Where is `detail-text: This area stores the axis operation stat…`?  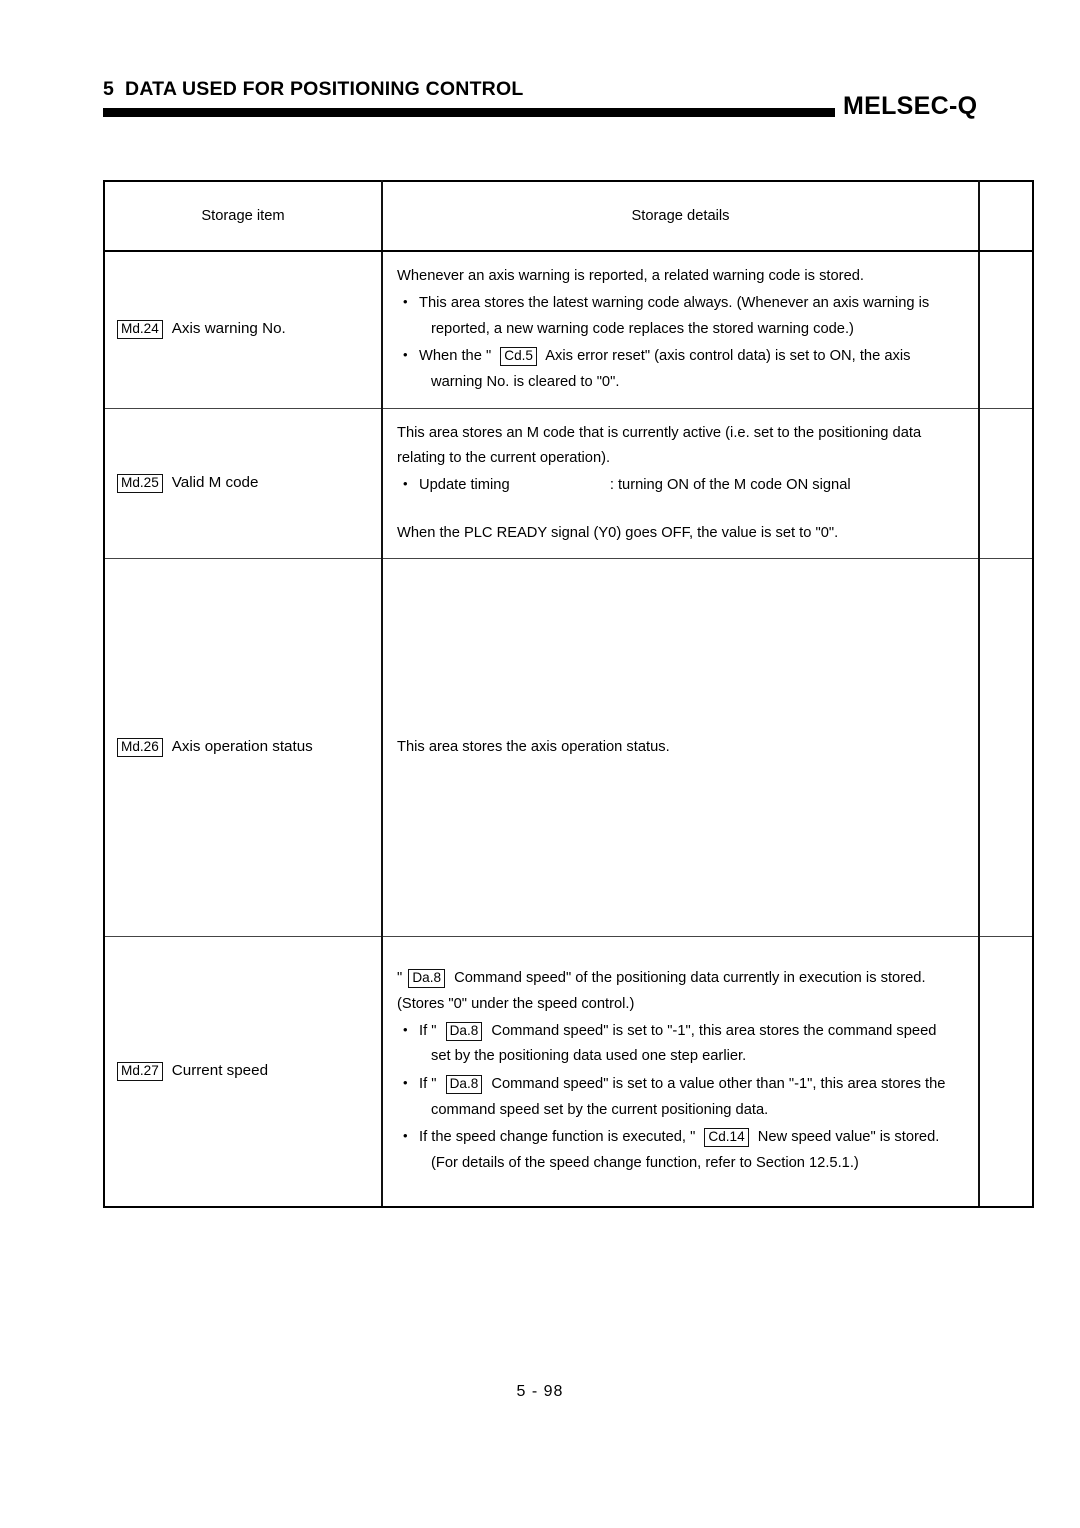
detail-text: This area stores the axis operation stat… is located at coordinates (533, 746).